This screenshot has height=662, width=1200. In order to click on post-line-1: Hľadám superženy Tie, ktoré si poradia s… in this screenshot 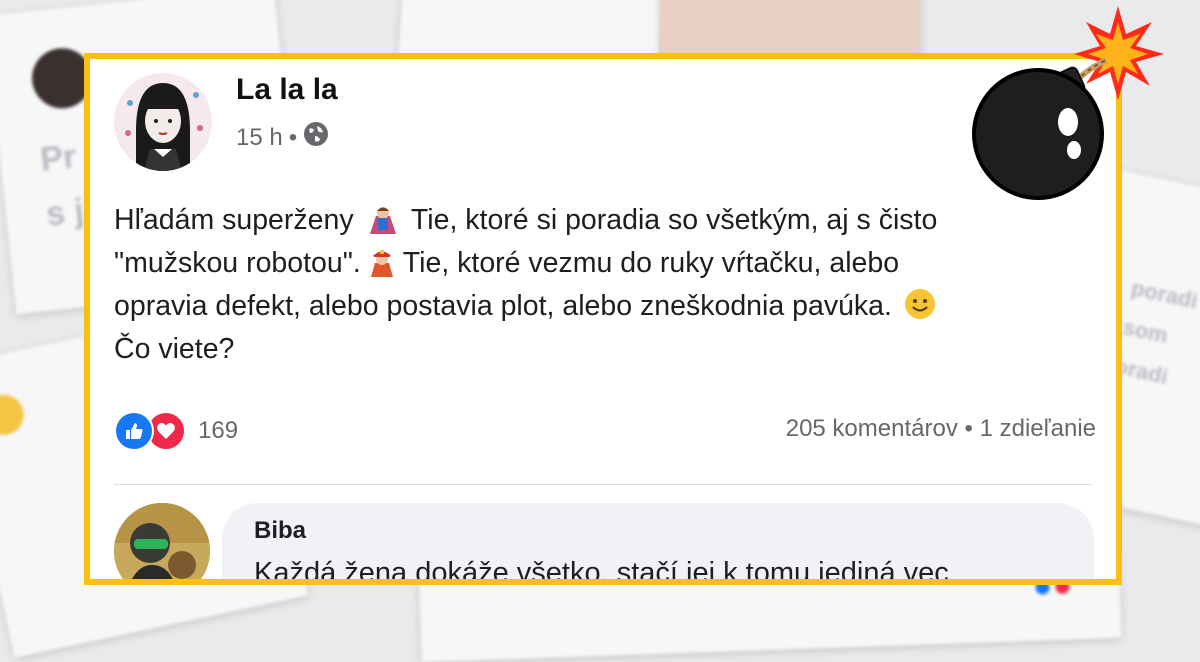, I will do `click(609, 220)`.